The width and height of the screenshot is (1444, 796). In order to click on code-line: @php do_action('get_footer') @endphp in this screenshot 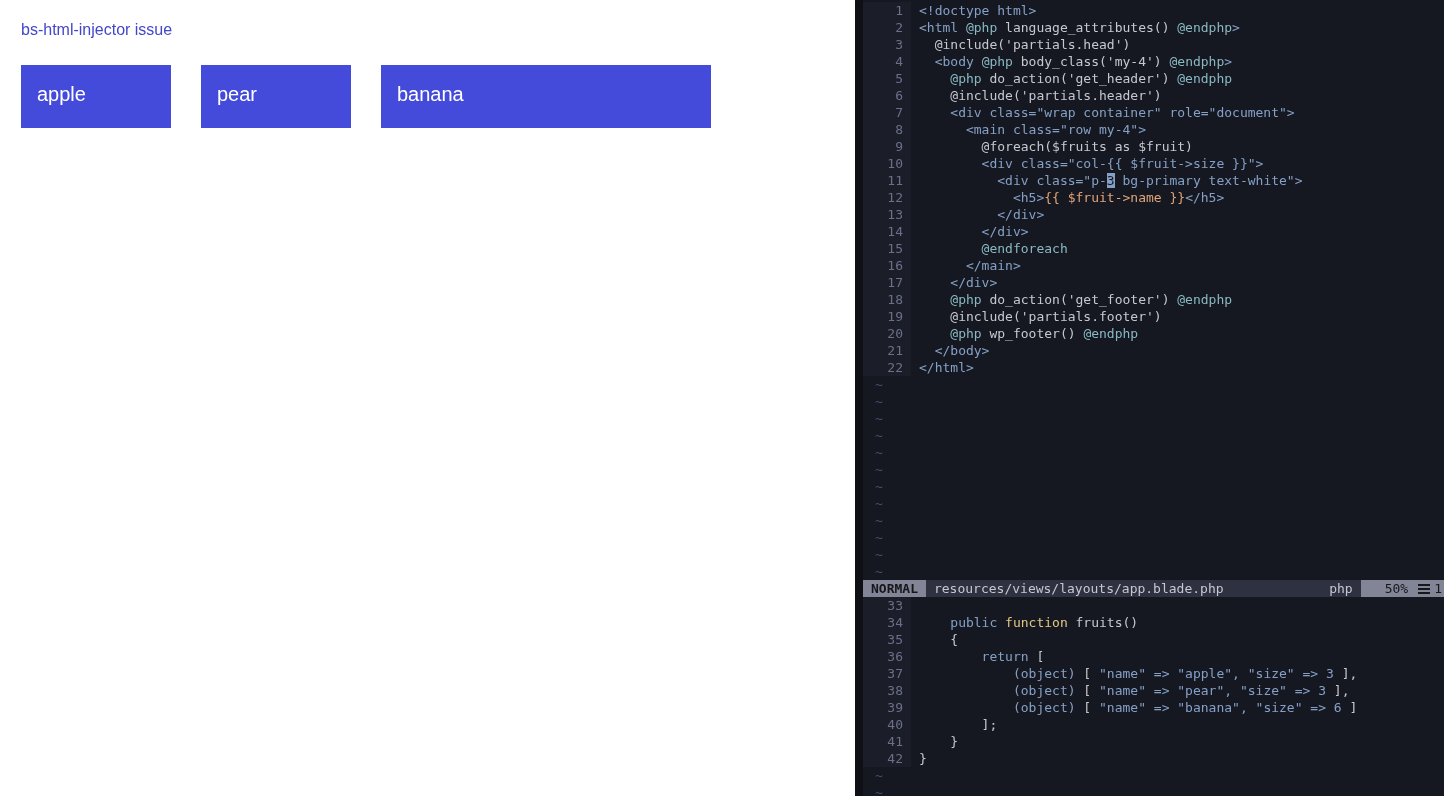, I will do `click(1091, 299)`.